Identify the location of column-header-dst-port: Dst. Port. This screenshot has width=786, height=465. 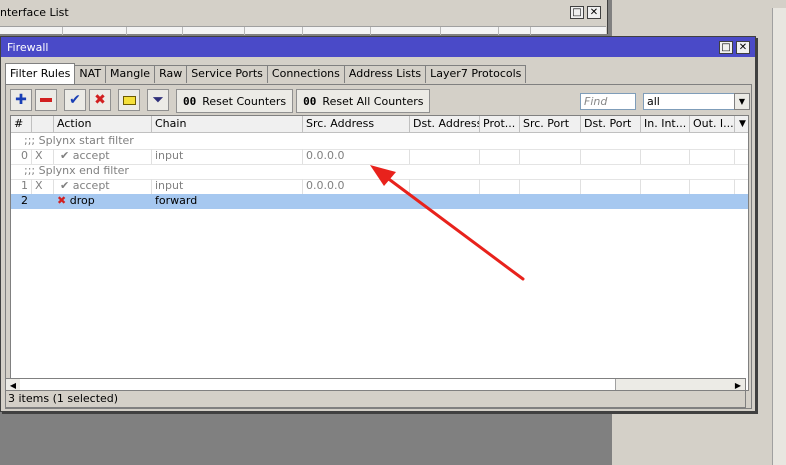
(611, 124).